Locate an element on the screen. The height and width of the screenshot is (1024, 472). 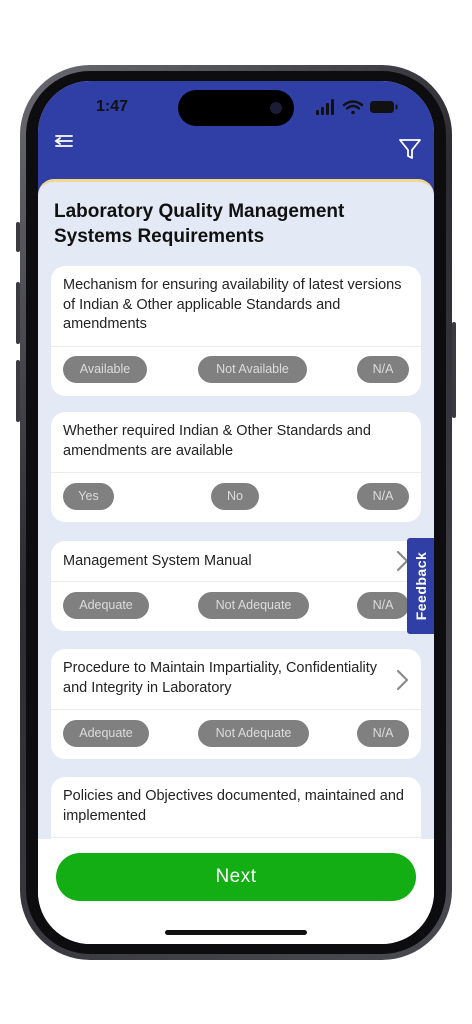
footer: Next is located at coordinates (236, 891).